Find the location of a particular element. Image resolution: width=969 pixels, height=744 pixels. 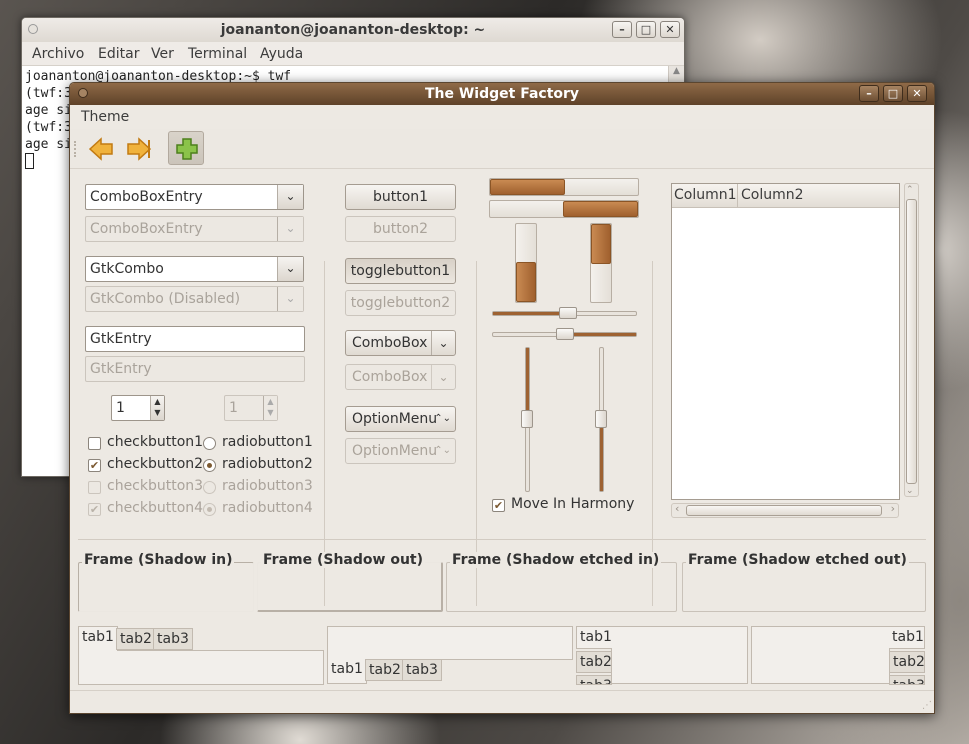

gtkentry-disabled-text: GtkEntry is located at coordinates (121, 369).